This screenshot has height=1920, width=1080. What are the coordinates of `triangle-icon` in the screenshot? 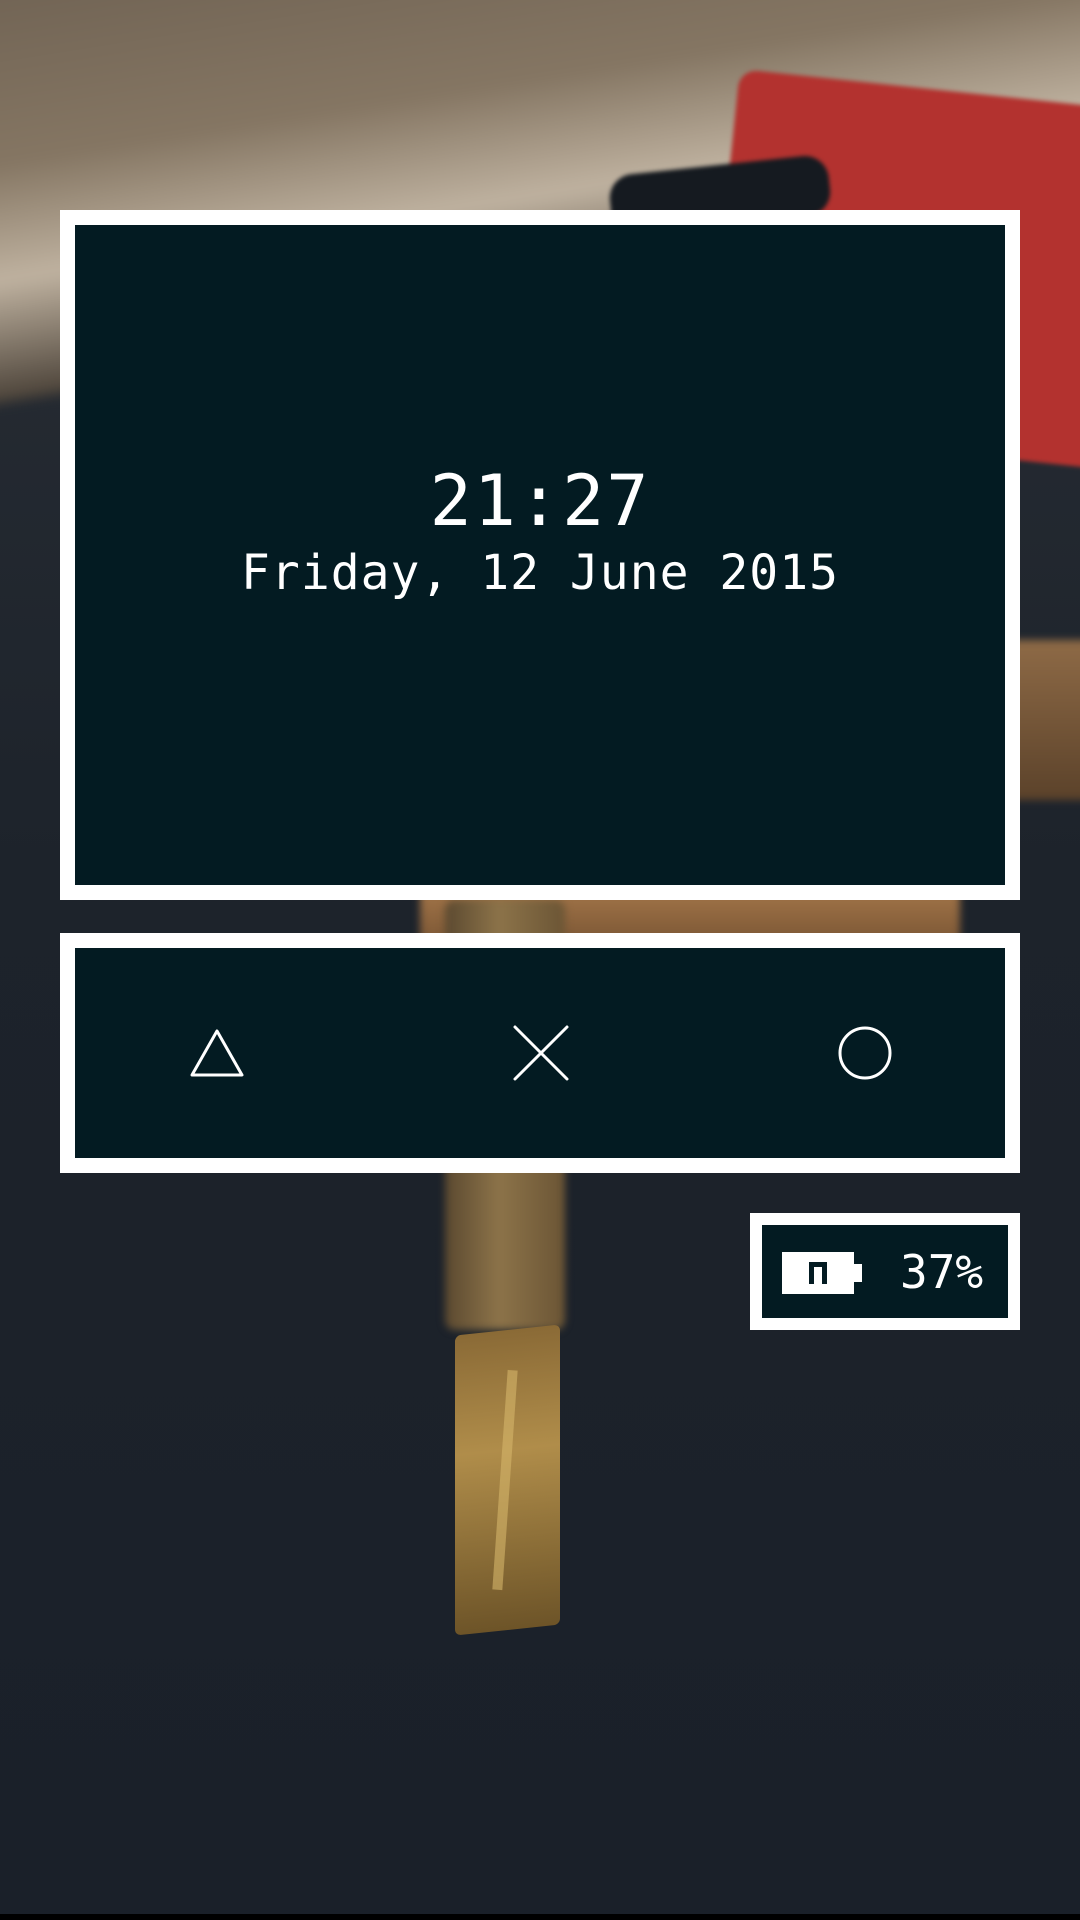 It's located at (217, 1053).